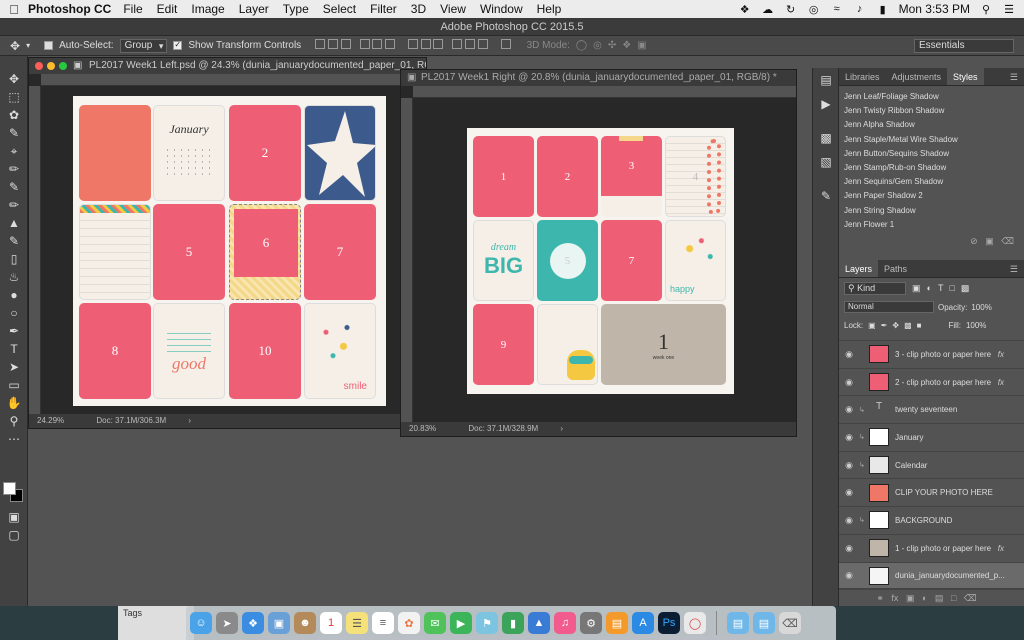 This screenshot has height=640, width=1024. What do you see at coordinates (768, 10) in the screenshot?
I see `cloud-icon: ☁` at bounding box center [768, 10].